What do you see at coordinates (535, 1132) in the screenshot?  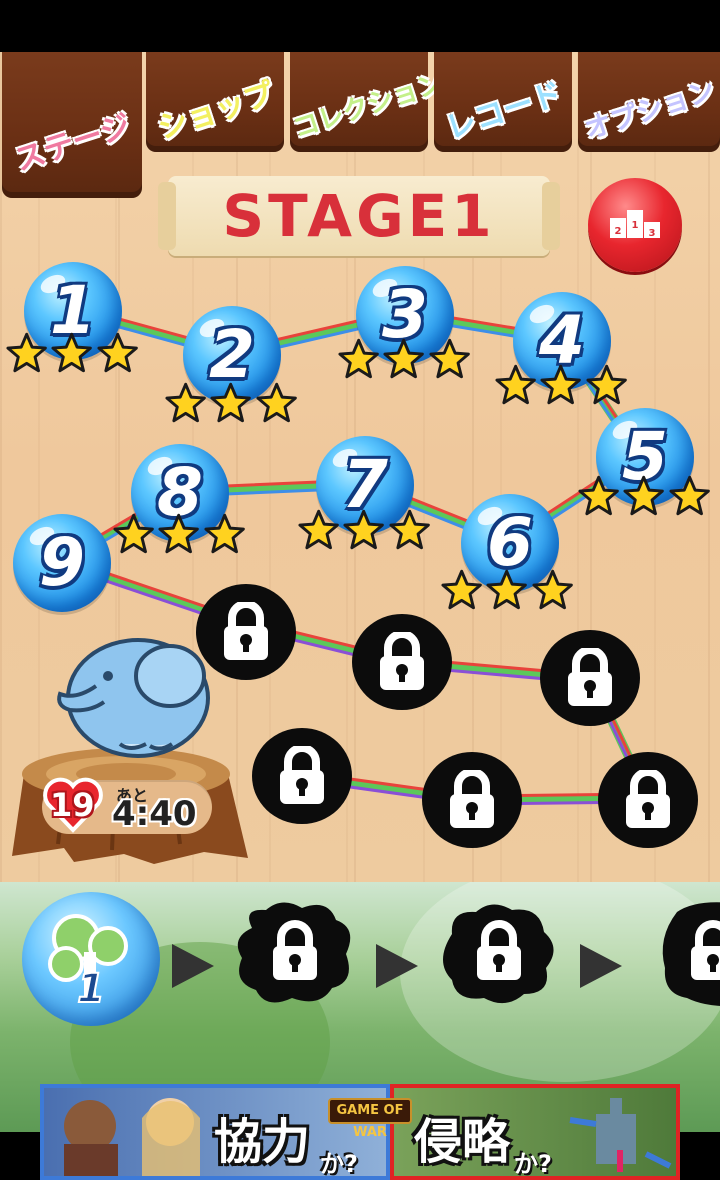 I see `ad-right-panel: 侵略 か?` at bounding box center [535, 1132].